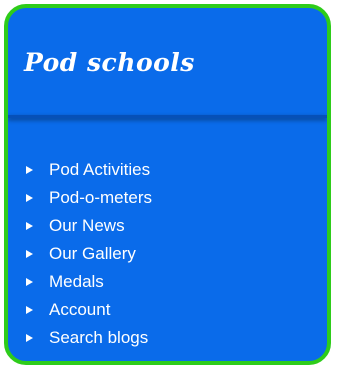 The width and height of the screenshot is (339, 372). I want to click on menu-item-our-gallery: Our Gallery, so click(176, 254).